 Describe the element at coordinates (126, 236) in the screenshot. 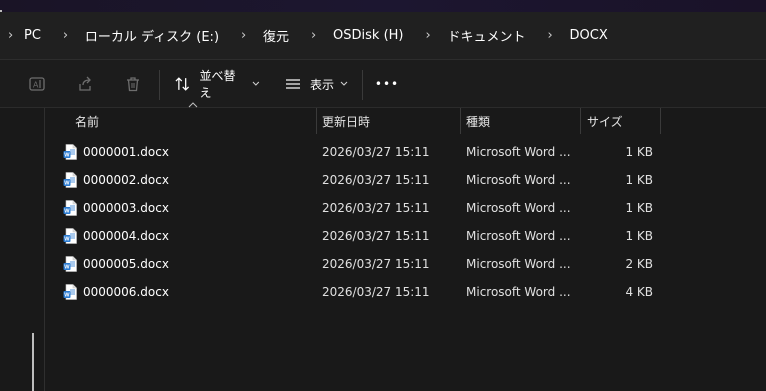

I see `file-name: 0000004.docx` at that location.